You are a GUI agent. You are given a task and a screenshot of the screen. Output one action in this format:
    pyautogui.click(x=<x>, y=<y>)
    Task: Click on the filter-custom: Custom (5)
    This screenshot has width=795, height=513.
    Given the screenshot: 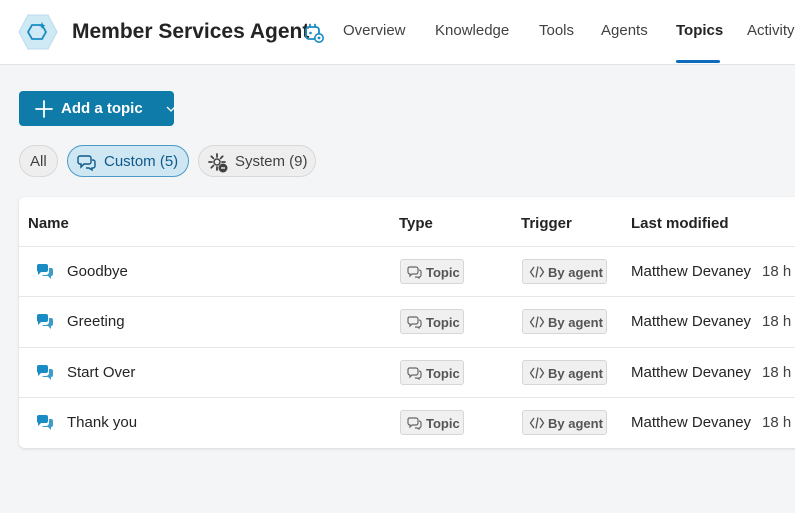 What is the action you would take?
    pyautogui.click(x=128, y=161)
    